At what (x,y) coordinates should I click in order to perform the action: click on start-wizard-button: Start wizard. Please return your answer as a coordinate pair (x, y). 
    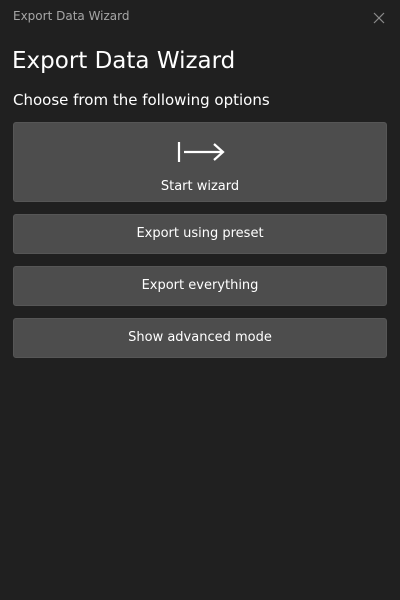
    Looking at the image, I should click on (200, 162).